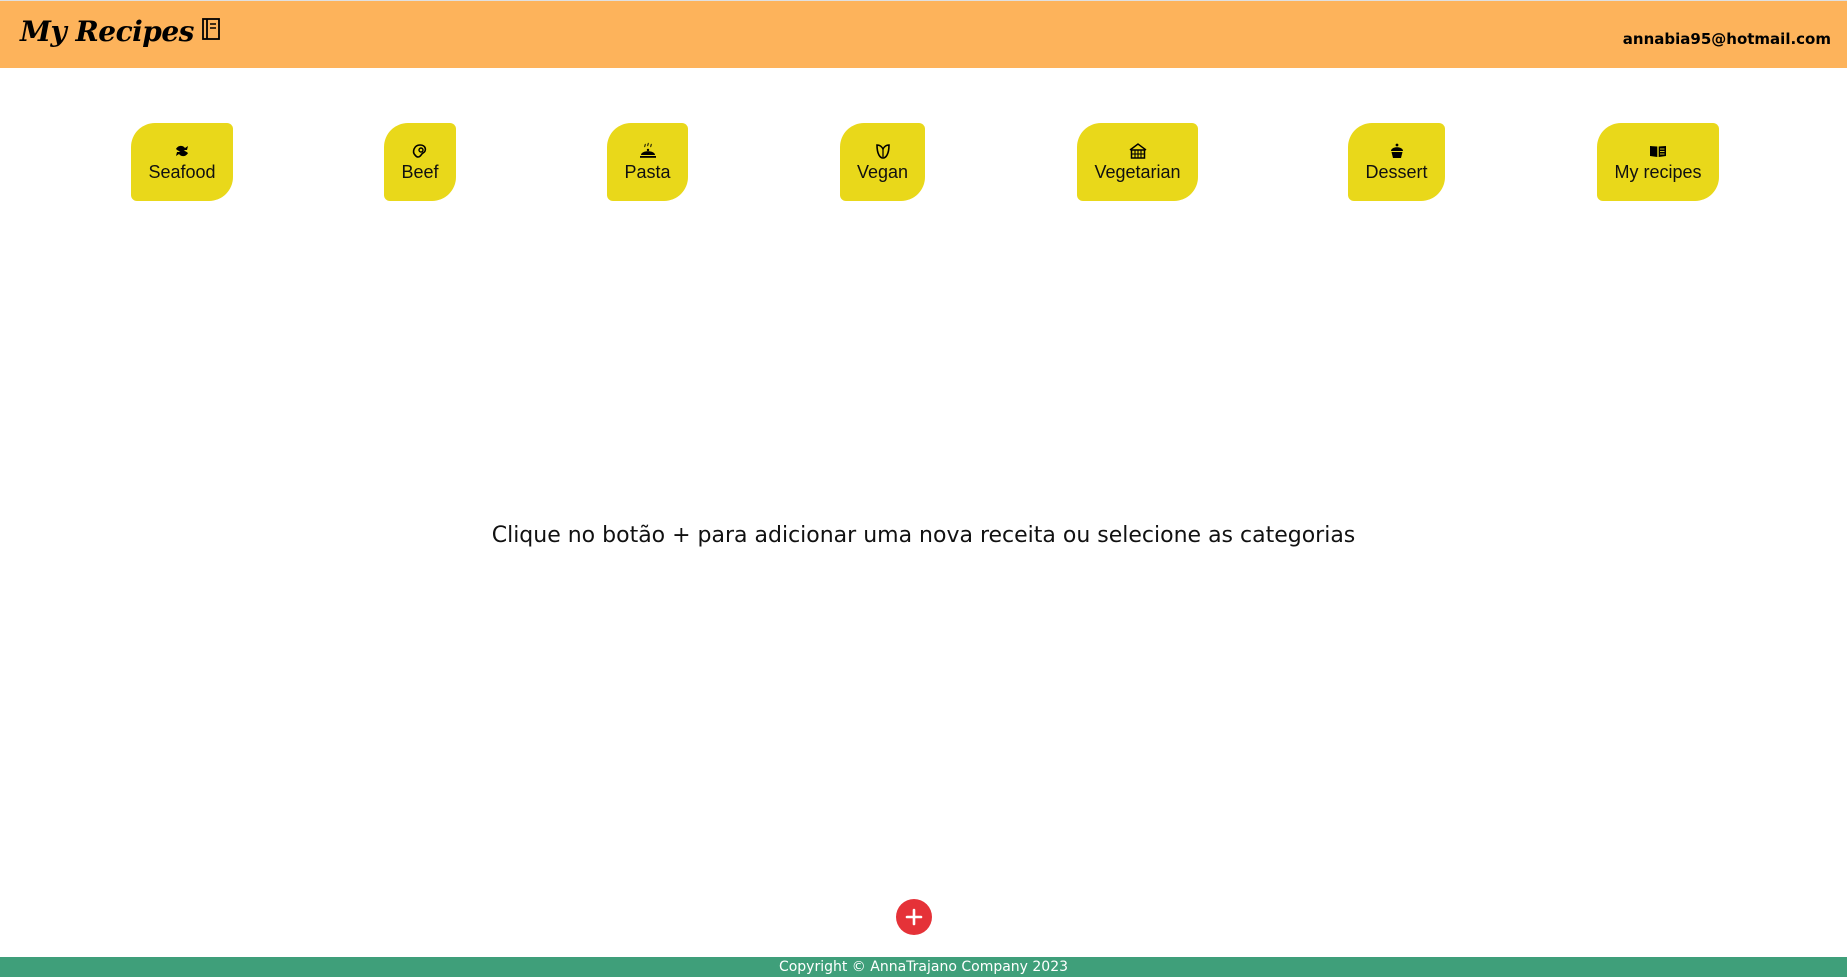 This screenshot has width=1847, height=977. I want to click on add-recipe-button, so click(914, 917).